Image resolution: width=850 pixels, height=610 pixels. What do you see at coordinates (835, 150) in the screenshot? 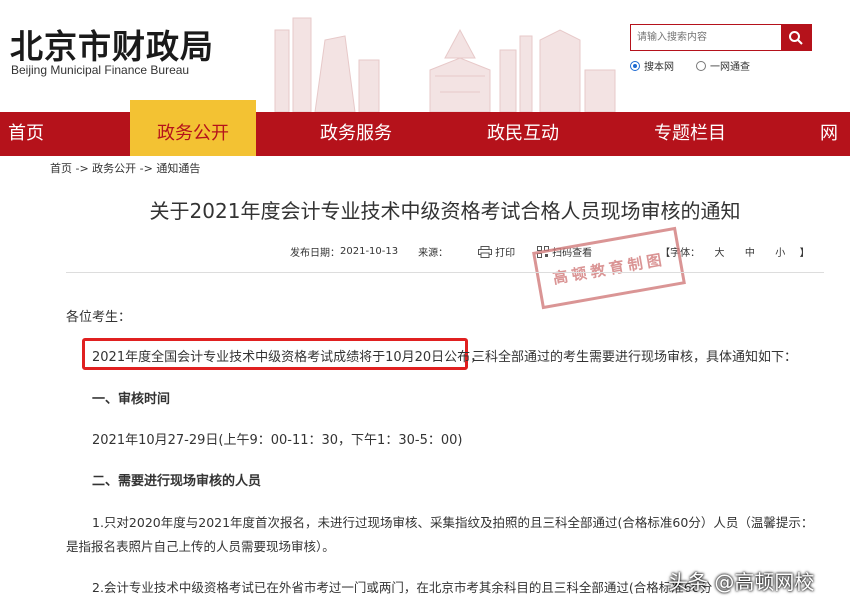
I see `nav-website: 网站` at bounding box center [835, 150].